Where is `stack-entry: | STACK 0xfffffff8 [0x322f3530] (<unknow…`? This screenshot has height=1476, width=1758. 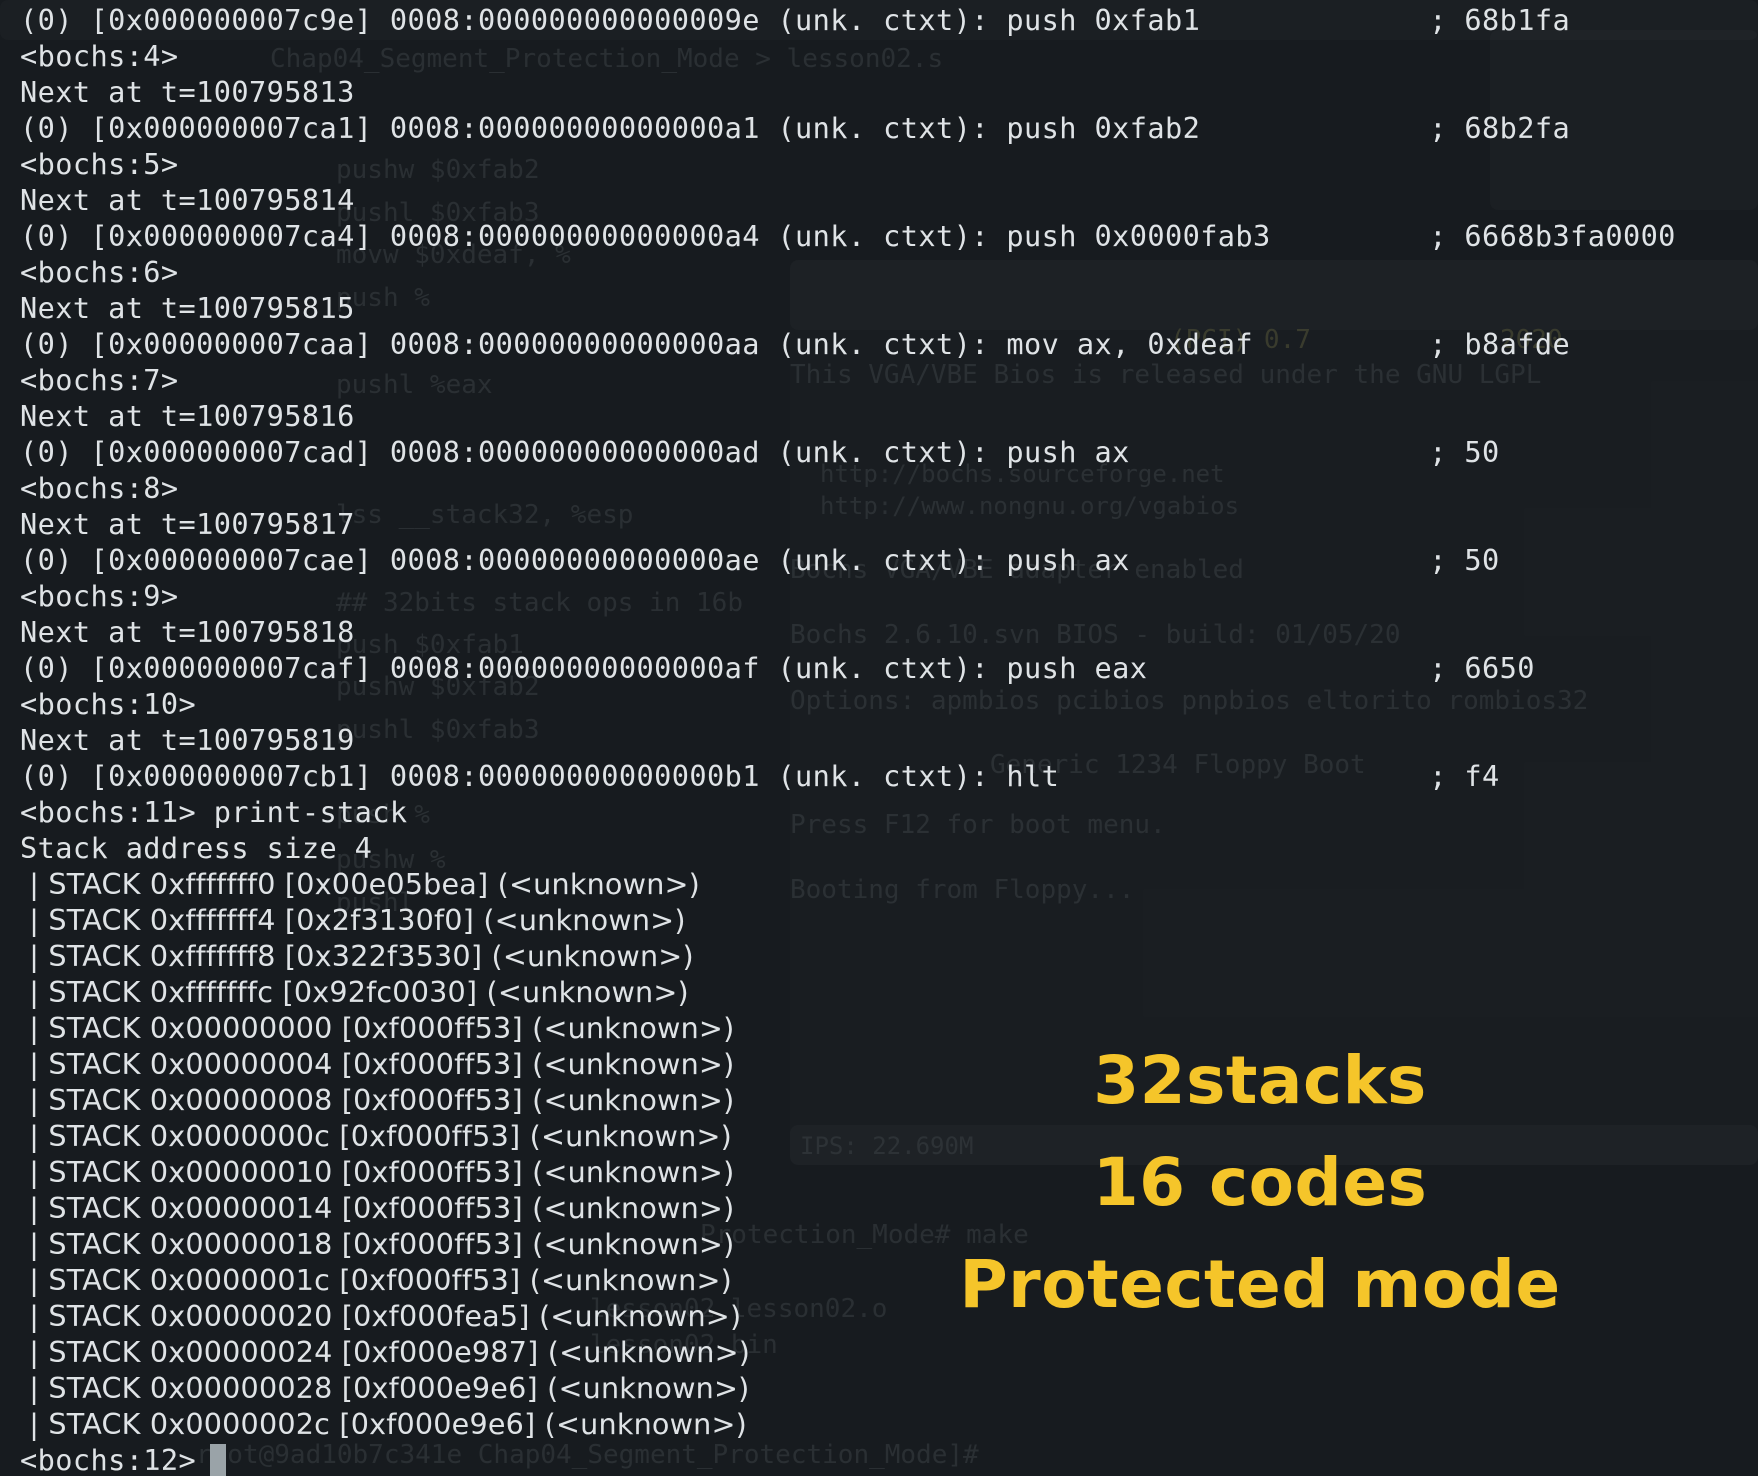
stack-entry: | STACK 0xfffffff8 [0x322f3530] (<unknow… is located at coordinates (357, 956).